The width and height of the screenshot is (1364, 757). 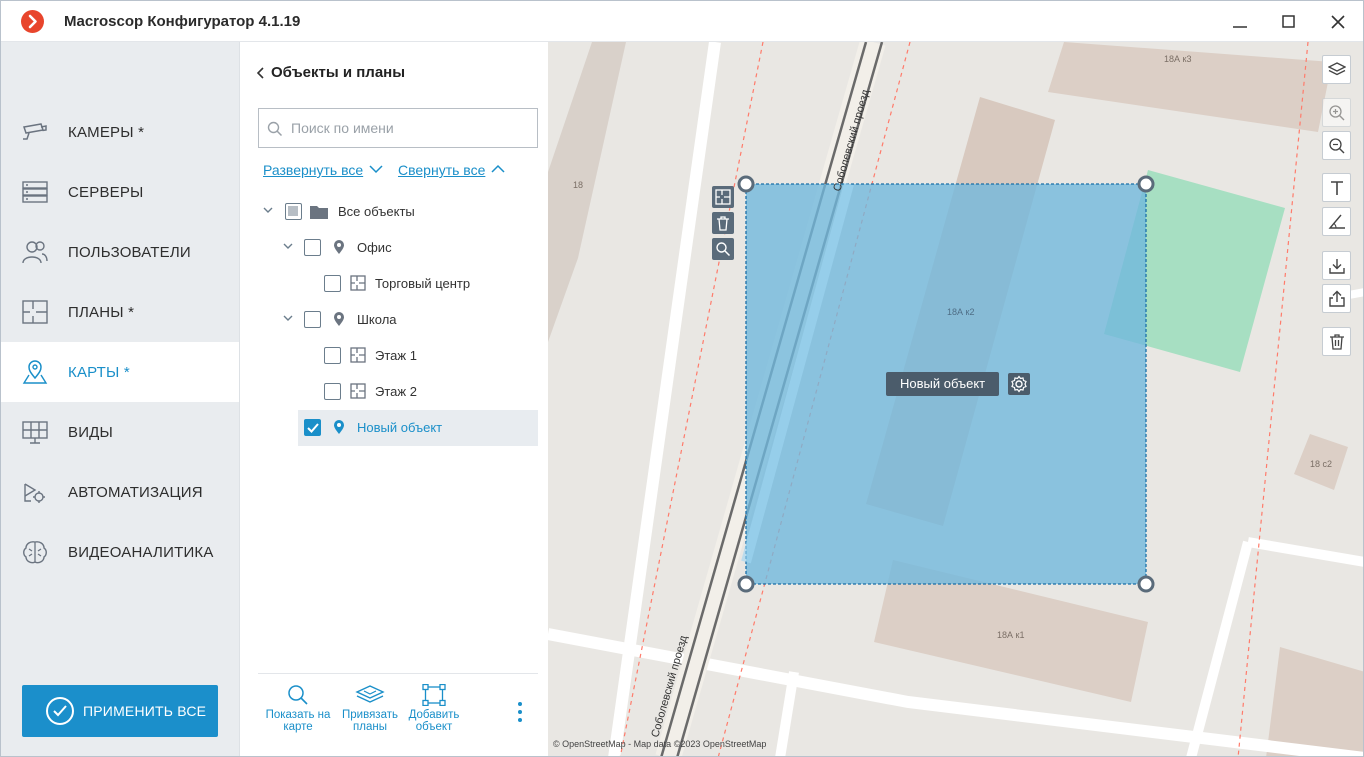 I want to click on search-input, so click(x=406, y=128).